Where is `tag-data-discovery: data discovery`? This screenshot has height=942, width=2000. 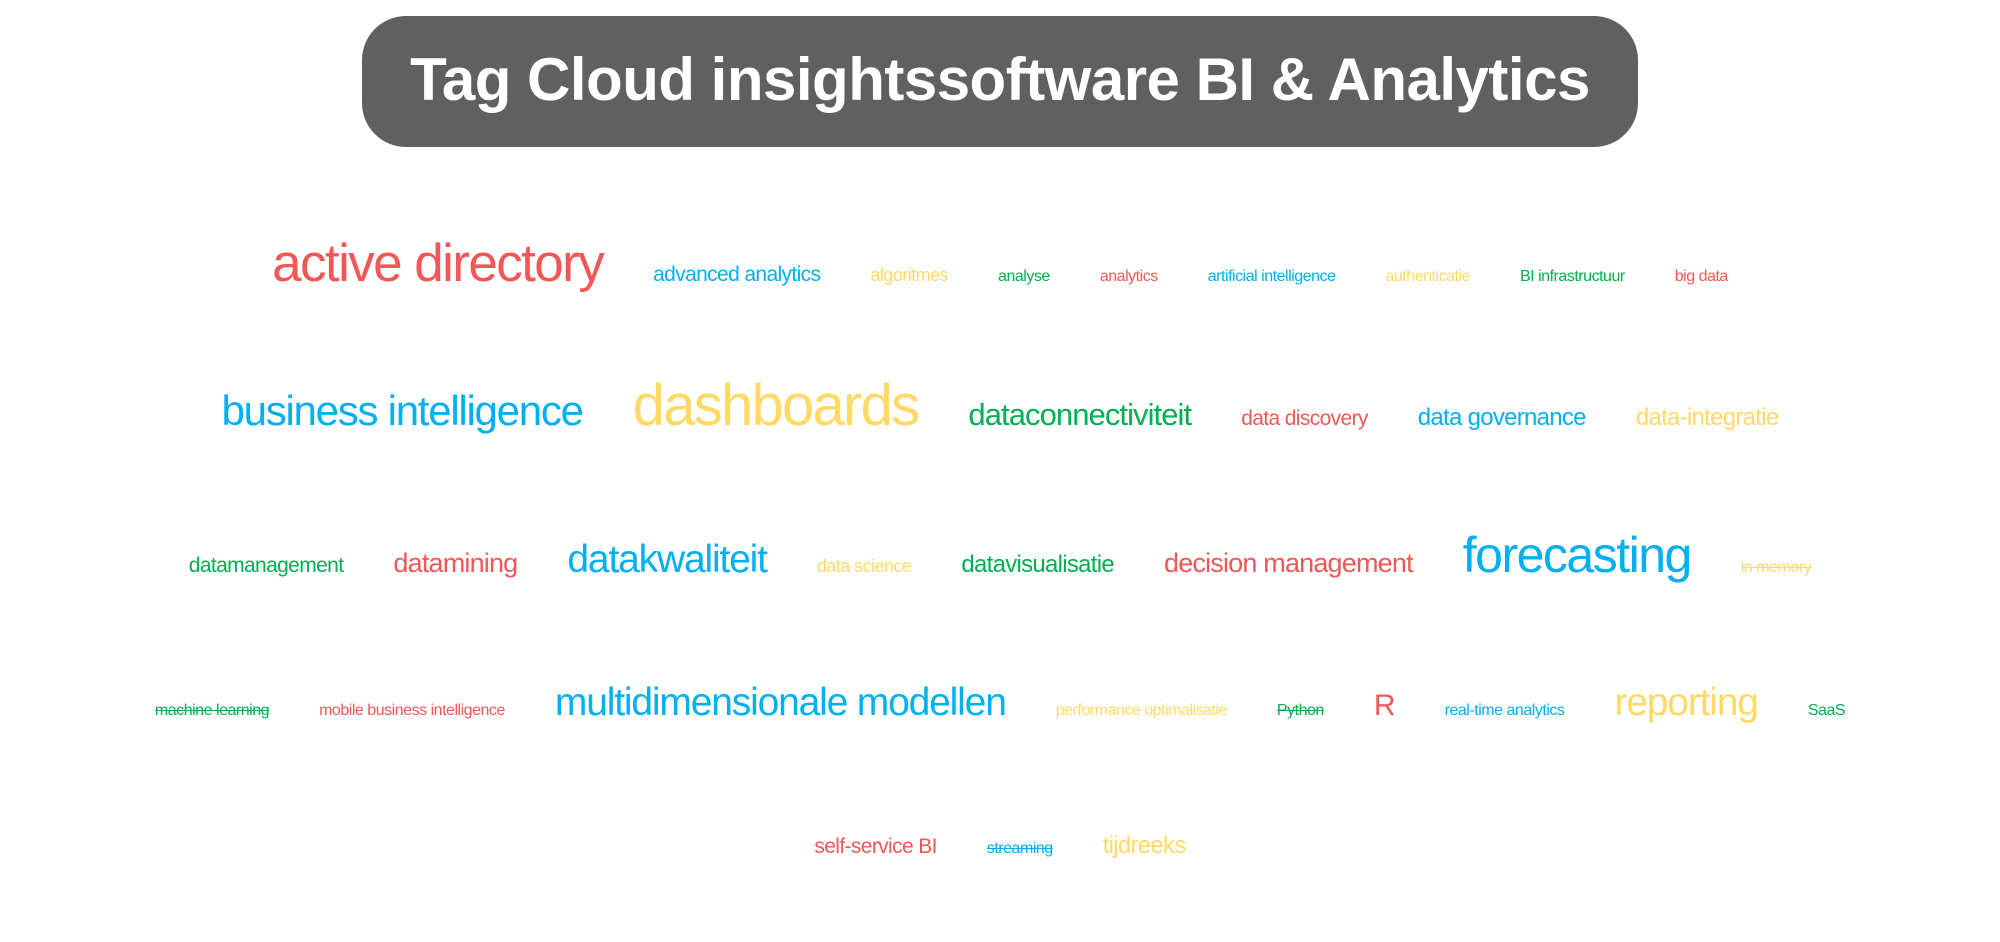 tag-data-discovery: data discovery is located at coordinates (1304, 418).